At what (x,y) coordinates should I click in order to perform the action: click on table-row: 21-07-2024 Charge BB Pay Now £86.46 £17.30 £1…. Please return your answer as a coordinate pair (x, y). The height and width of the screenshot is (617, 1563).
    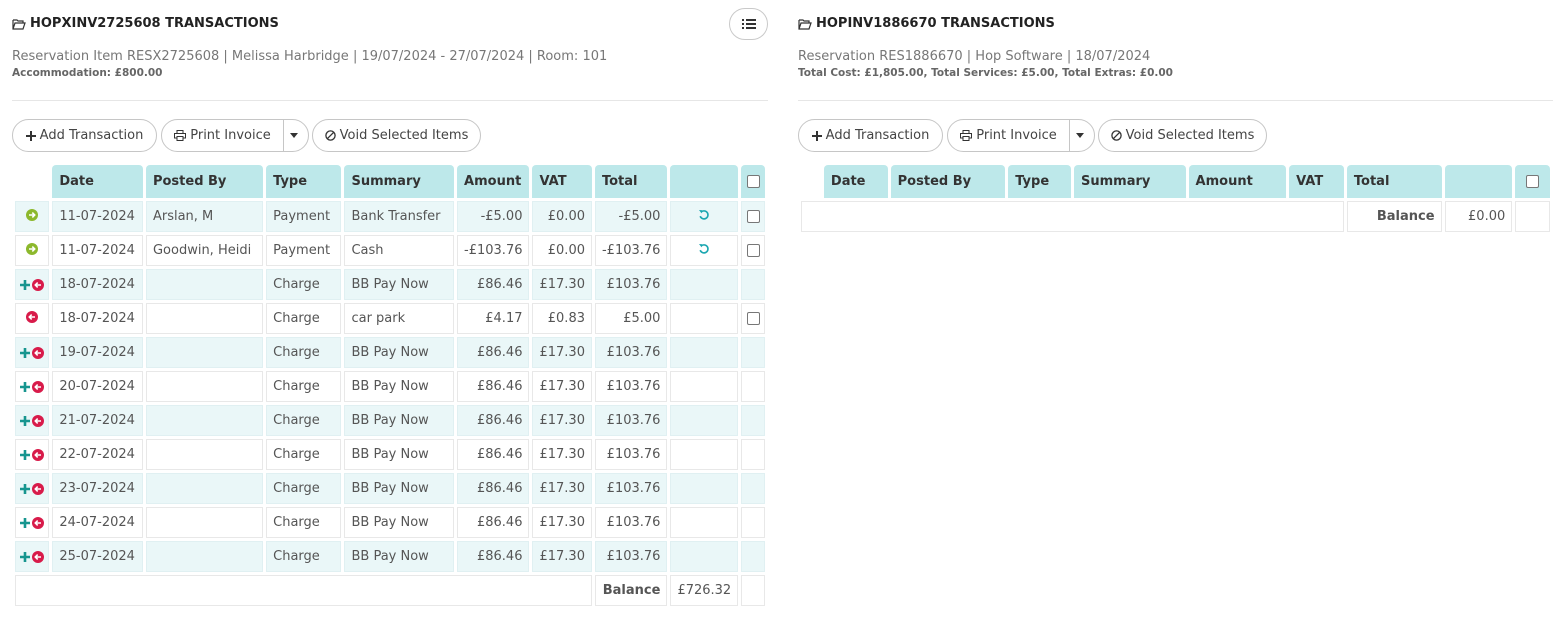
    Looking at the image, I should click on (390, 420).